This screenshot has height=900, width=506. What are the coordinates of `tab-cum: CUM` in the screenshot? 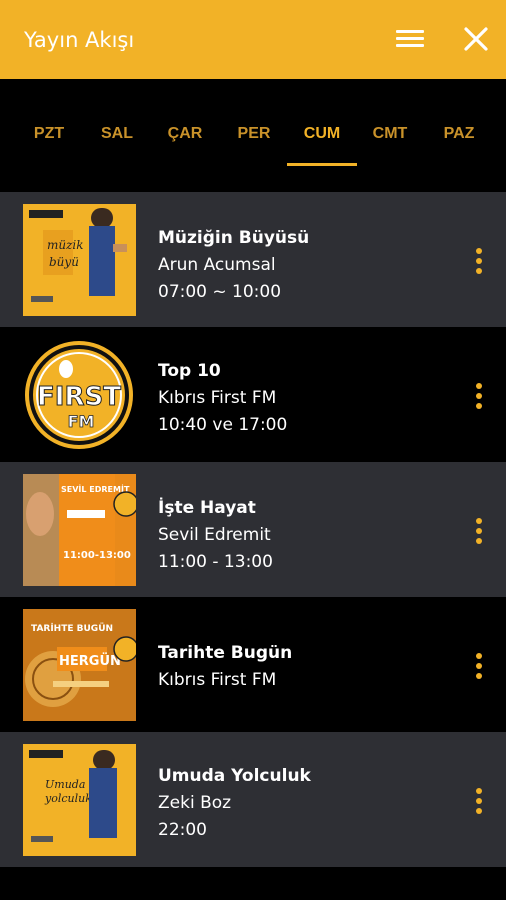 It's located at (322, 134).